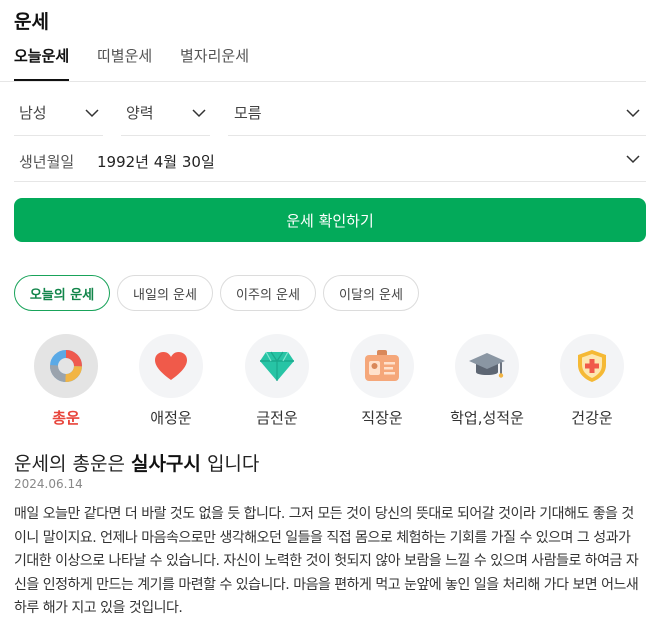  What do you see at coordinates (42, 63) in the screenshot?
I see `tab-today-fortune: 오늘운세` at bounding box center [42, 63].